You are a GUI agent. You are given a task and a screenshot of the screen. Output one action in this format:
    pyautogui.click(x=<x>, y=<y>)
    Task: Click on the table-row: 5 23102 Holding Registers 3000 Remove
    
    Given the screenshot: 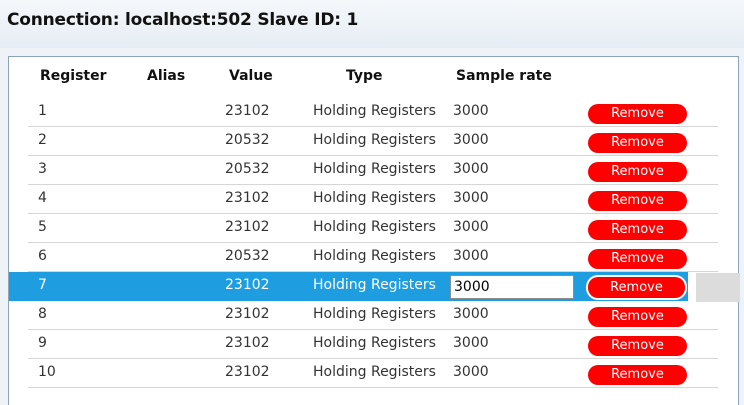 What is the action you would take?
    pyautogui.click(x=373, y=228)
    